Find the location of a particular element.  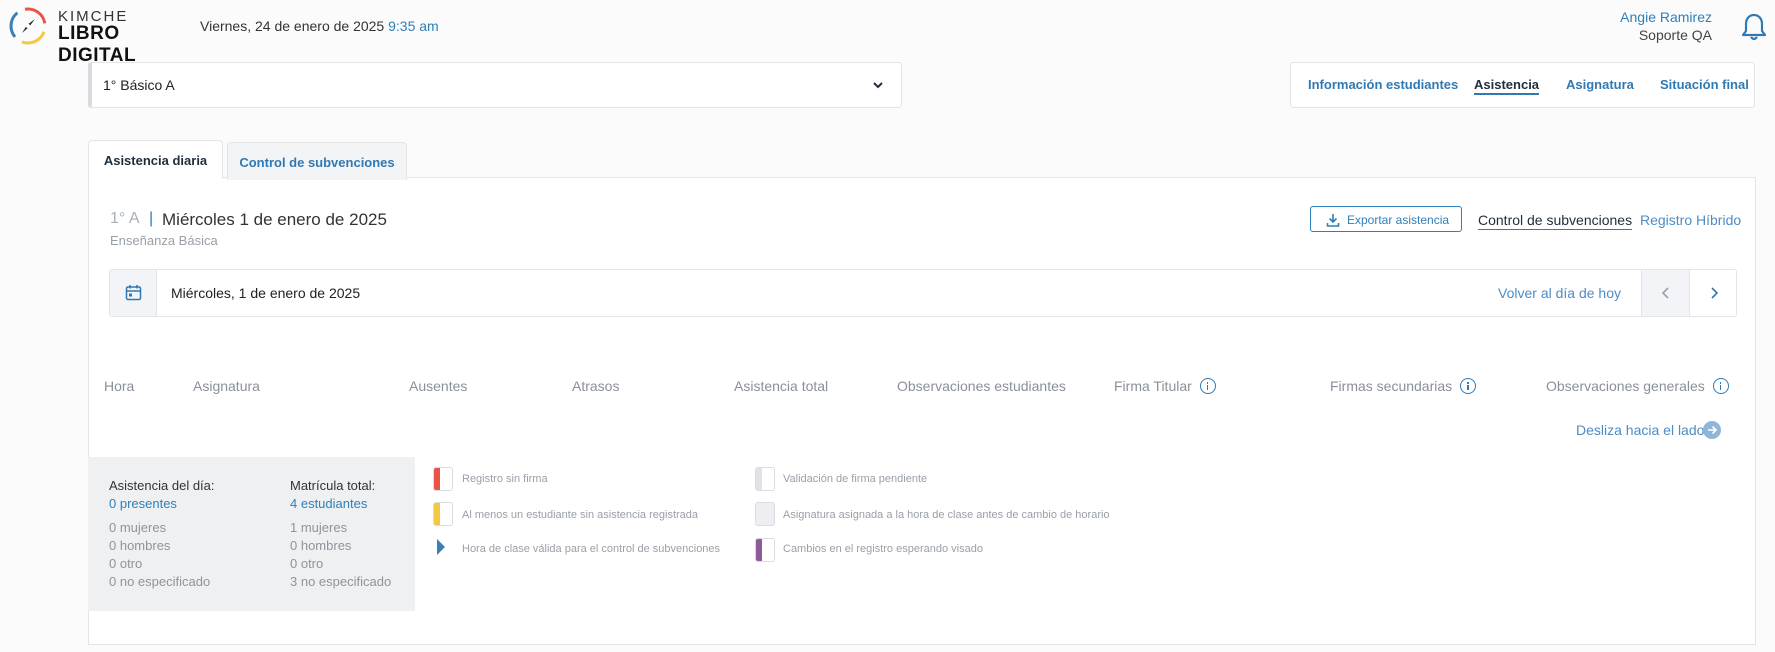

tab-asistencia-diaria: Asistencia diaria is located at coordinates (155, 159).